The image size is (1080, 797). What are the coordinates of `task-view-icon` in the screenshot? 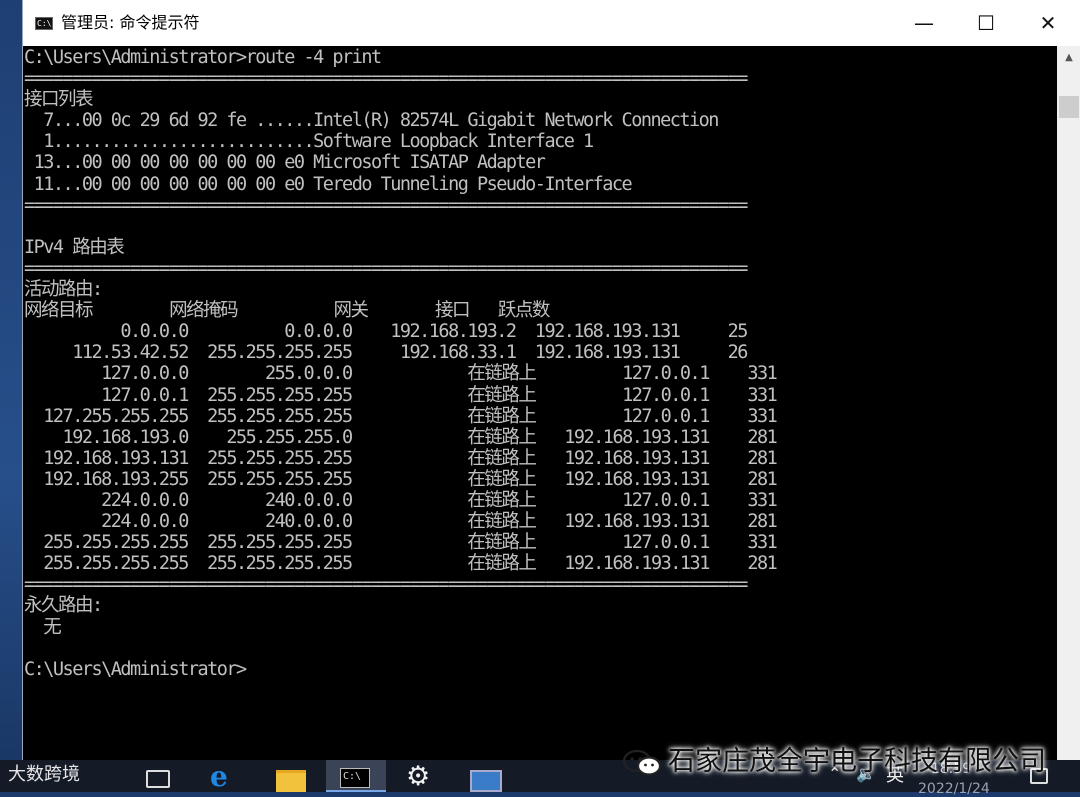 It's located at (158, 779).